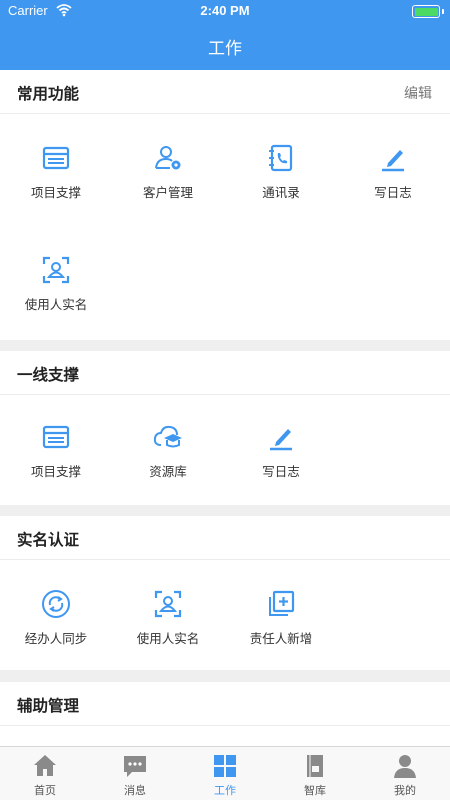  What do you see at coordinates (48, 540) in the screenshot?
I see `section-title: 实名认证` at bounding box center [48, 540].